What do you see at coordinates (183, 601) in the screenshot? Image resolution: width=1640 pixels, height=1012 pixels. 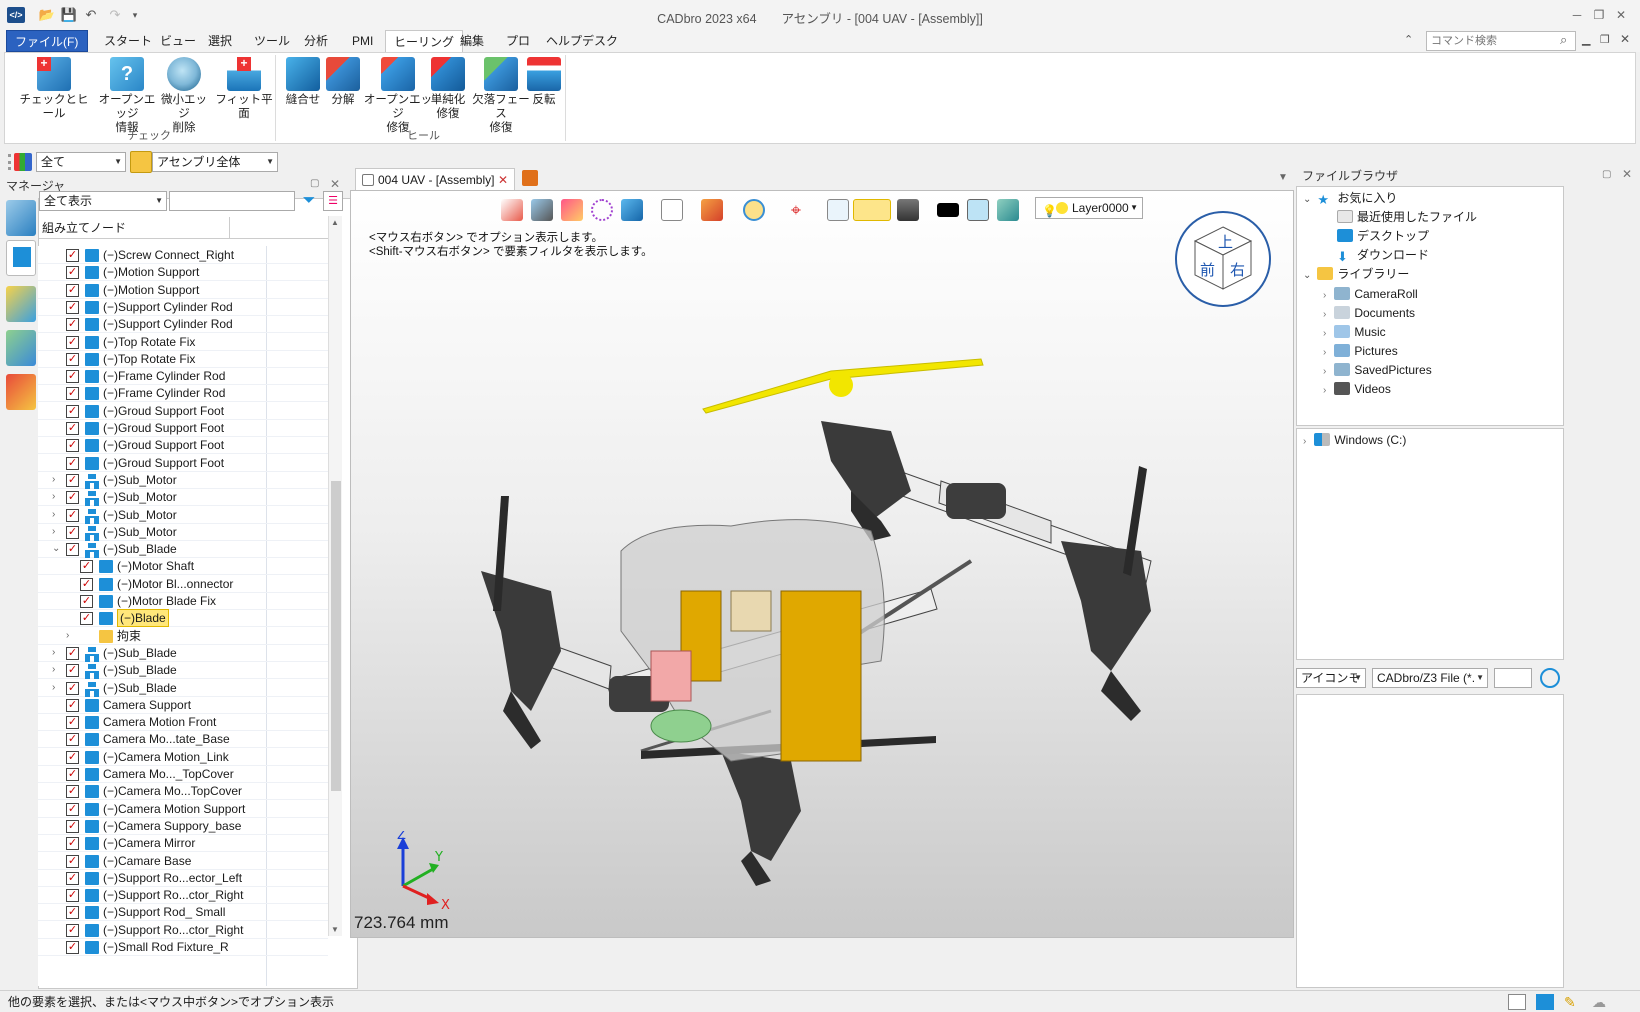 I see `tree-row: ✓ (−)Motor Blade Fix` at bounding box center [183, 601].